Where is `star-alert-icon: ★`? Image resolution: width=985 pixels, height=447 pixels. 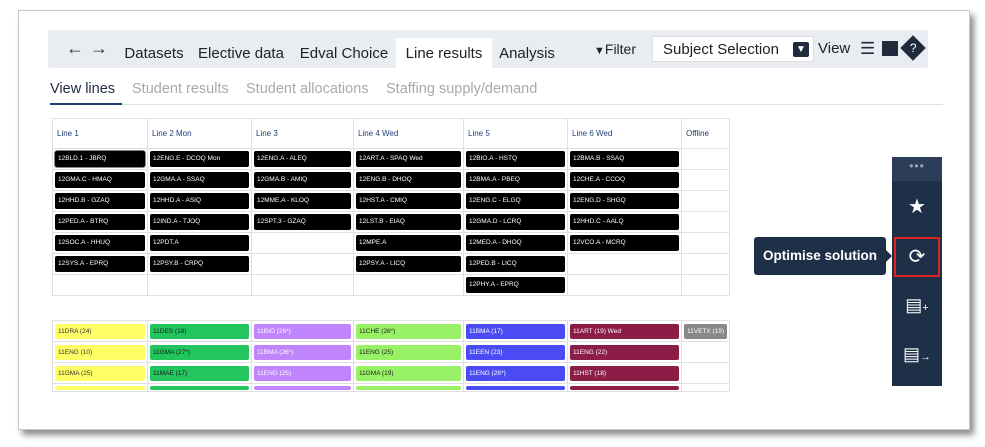
star-alert-icon: ★ is located at coordinates (917, 207).